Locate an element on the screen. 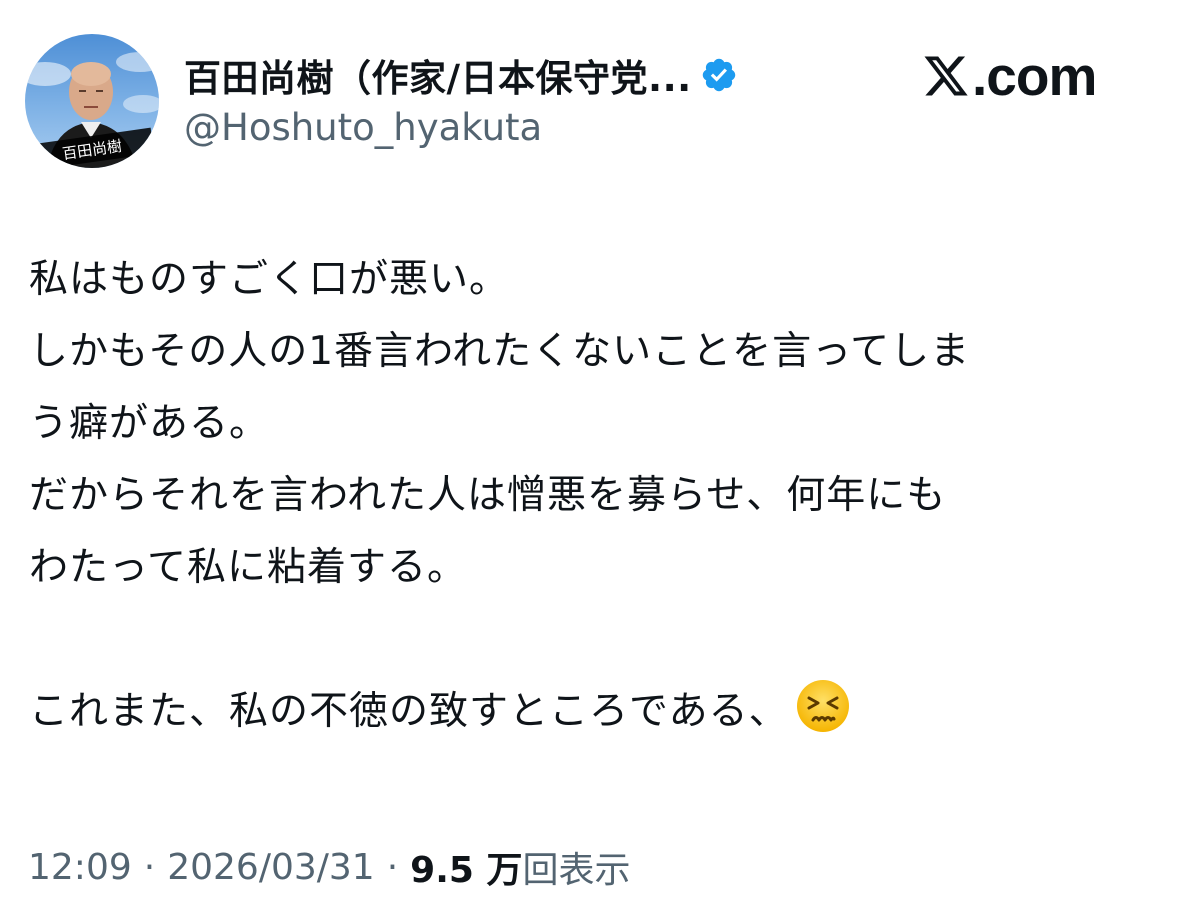 The image size is (1178, 922). post-text-last-line: これまた、私の不徳の致すところである、 is located at coordinates (591, 712).